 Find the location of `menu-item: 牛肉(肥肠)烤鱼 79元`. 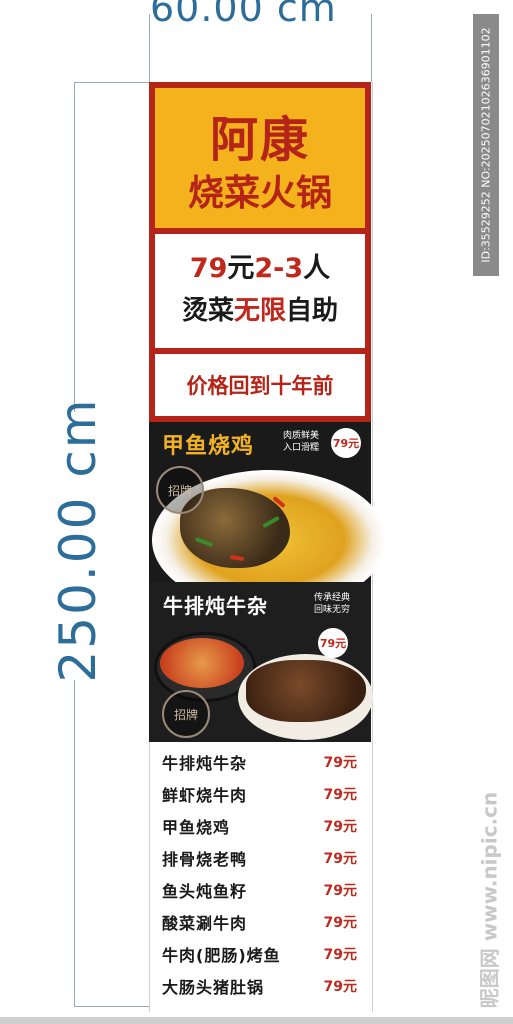

menu-item: 牛肉(肥肠)烤鱼 79元 is located at coordinates (259, 954).